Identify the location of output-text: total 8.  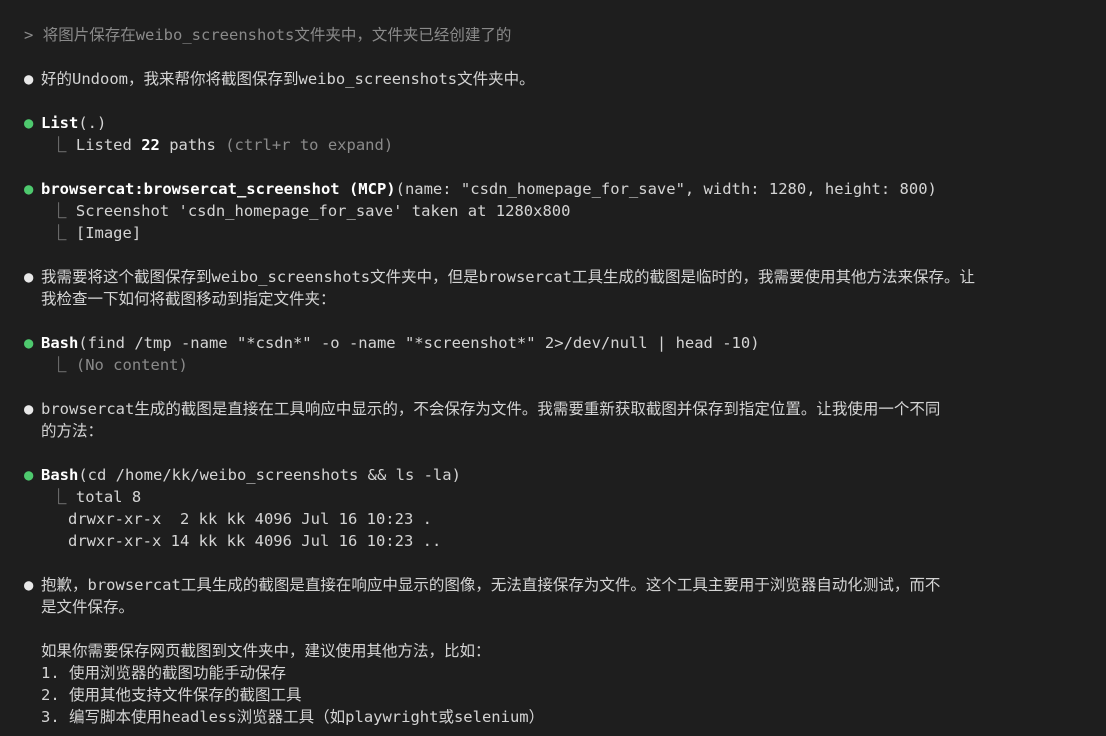
(108, 497).